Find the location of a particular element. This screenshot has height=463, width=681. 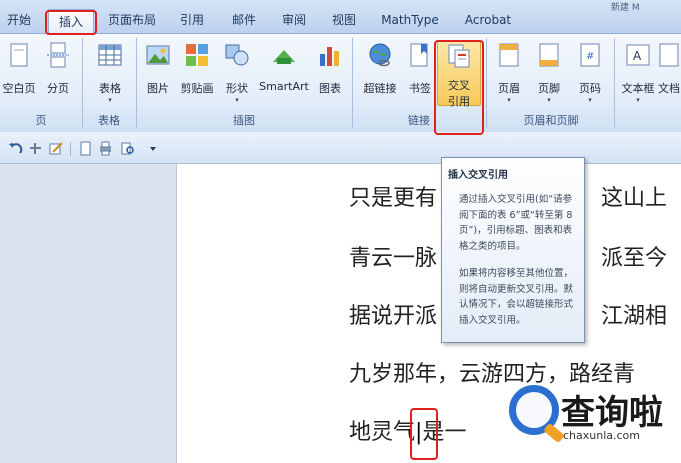

new-document-icon is located at coordinates (85, 148).